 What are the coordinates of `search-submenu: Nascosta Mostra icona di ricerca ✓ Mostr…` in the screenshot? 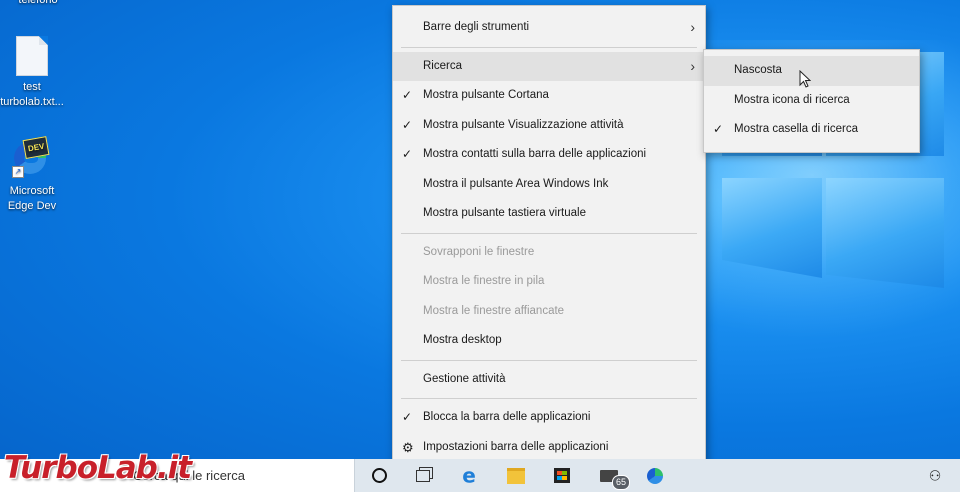 It's located at (811, 101).